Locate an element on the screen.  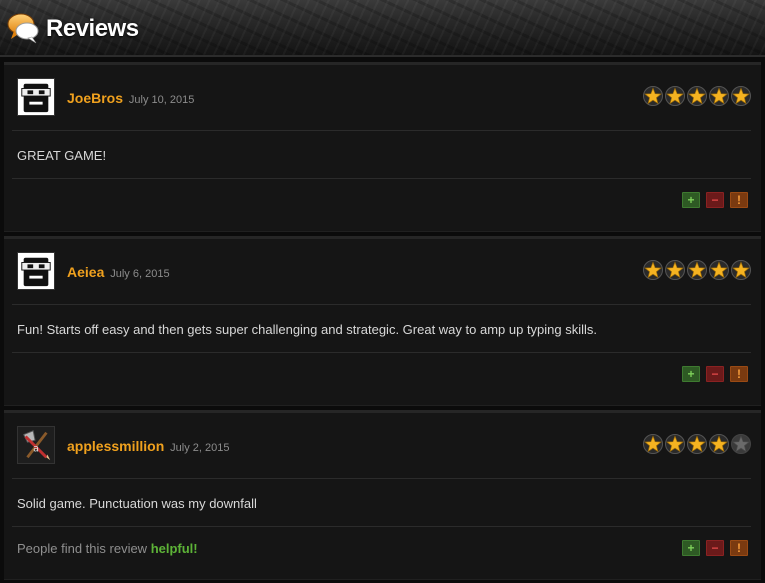
review-footer: People find this review helpful! + − ! is located at coordinates (381, 548).